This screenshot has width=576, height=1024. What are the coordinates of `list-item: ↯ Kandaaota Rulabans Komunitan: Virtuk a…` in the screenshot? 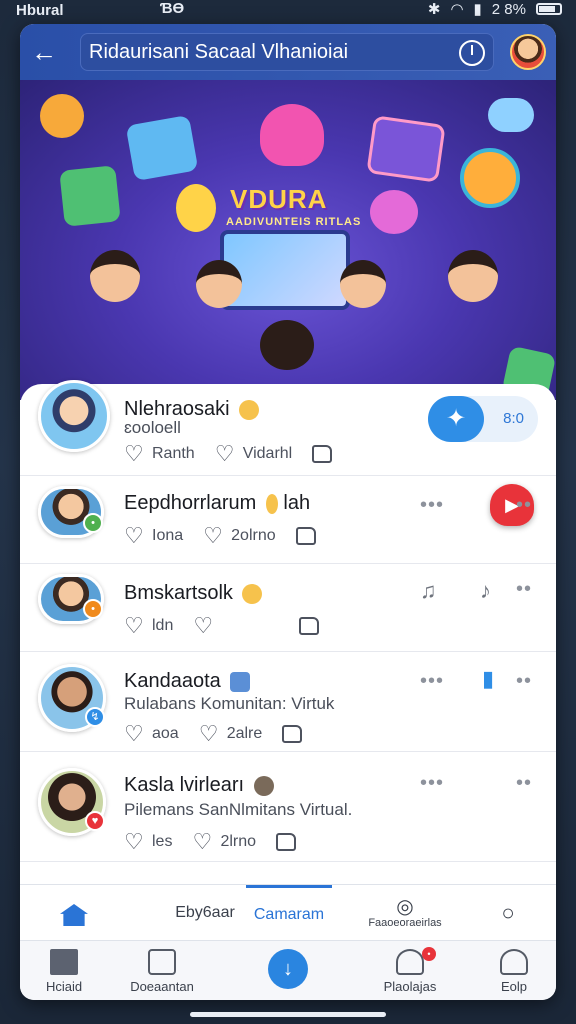 It's located at (288, 702).